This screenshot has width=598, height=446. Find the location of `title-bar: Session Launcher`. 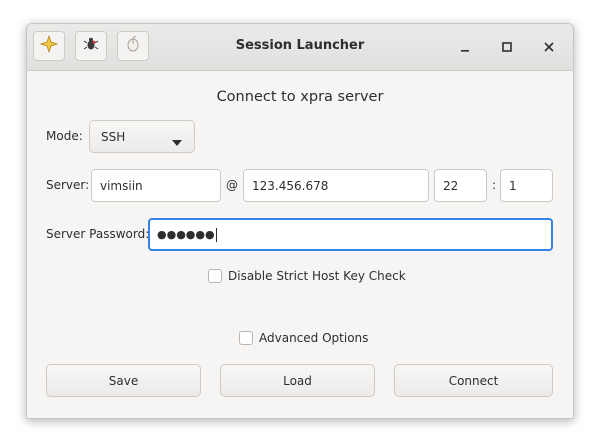

title-bar: Session Launcher is located at coordinates (300, 47).